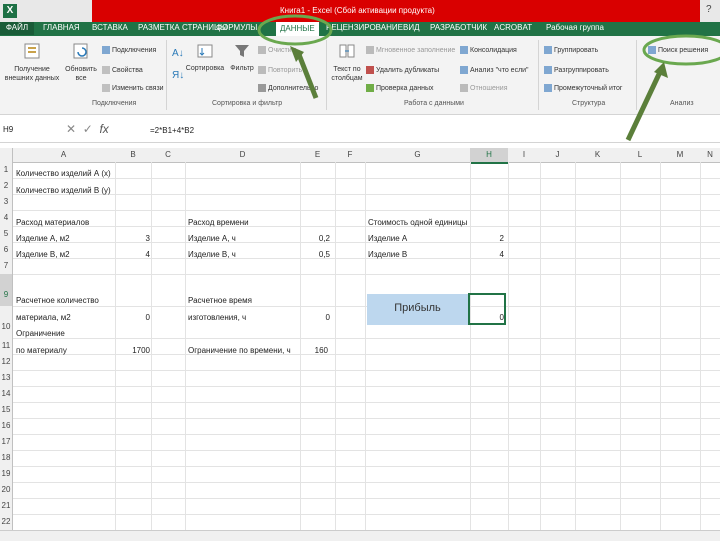 Image resolution: width=720 pixels, height=541 pixels. I want to click on row-header-7: 7, so click(6, 266).